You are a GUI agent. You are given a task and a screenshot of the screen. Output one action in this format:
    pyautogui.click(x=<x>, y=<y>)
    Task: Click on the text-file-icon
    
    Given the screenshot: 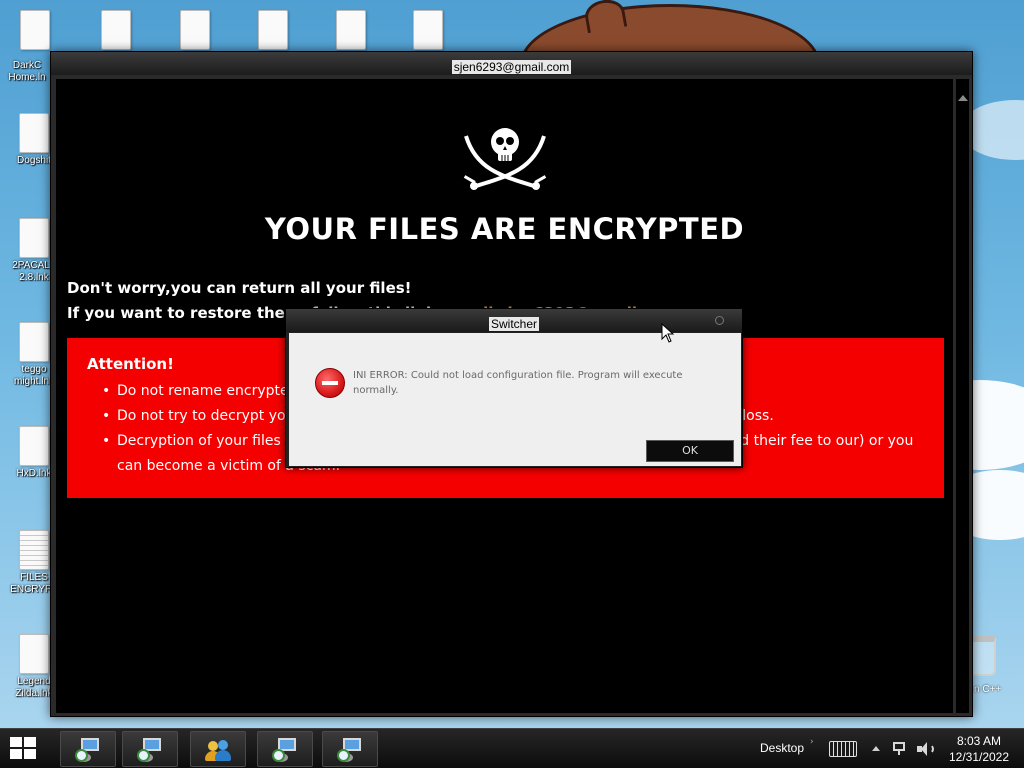 What is the action you would take?
    pyautogui.click(x=34, y=550)
    